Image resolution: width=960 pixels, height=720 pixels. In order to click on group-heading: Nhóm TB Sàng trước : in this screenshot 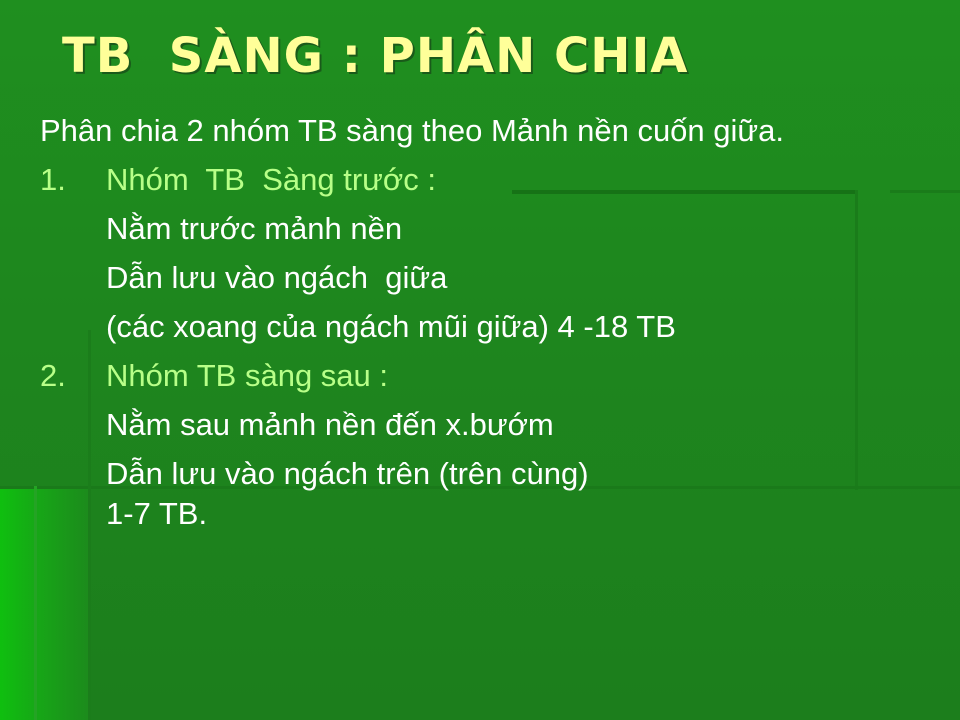, I will do `click(271, 179)`.